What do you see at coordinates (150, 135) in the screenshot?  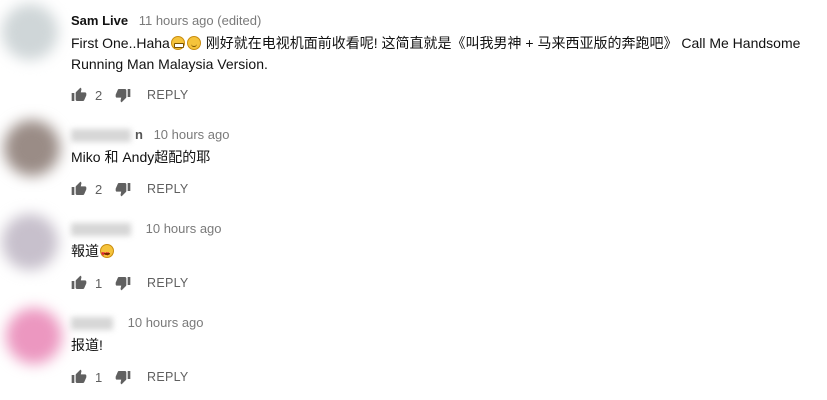 I see `comment-header: n 10 hours ago` at bounding box center [150, 135].